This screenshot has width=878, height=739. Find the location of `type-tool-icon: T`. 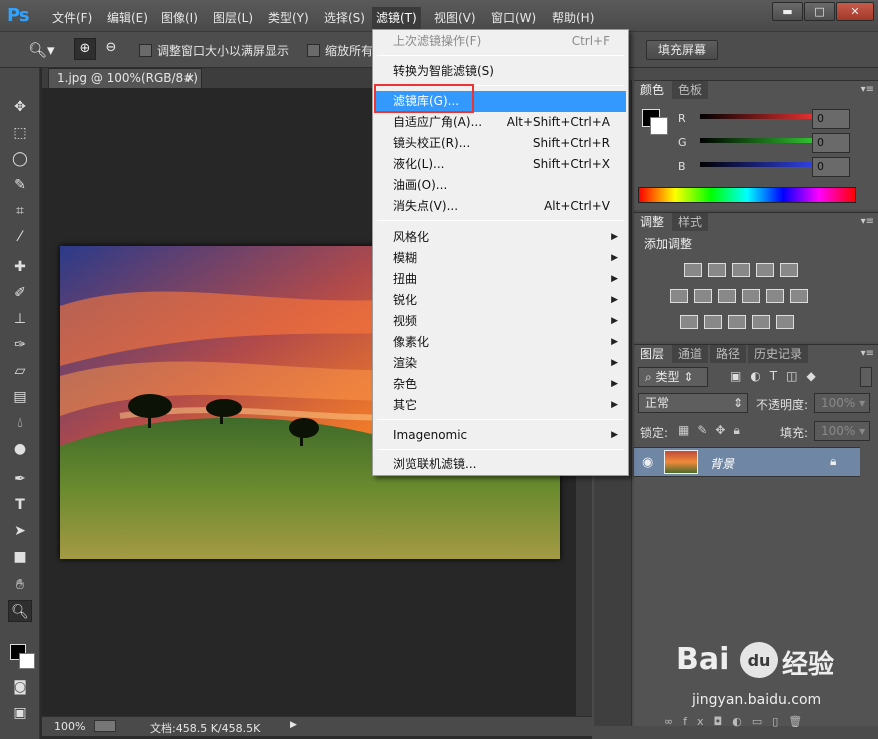

type-tool-icon: T is located at coordinates (20, 505).